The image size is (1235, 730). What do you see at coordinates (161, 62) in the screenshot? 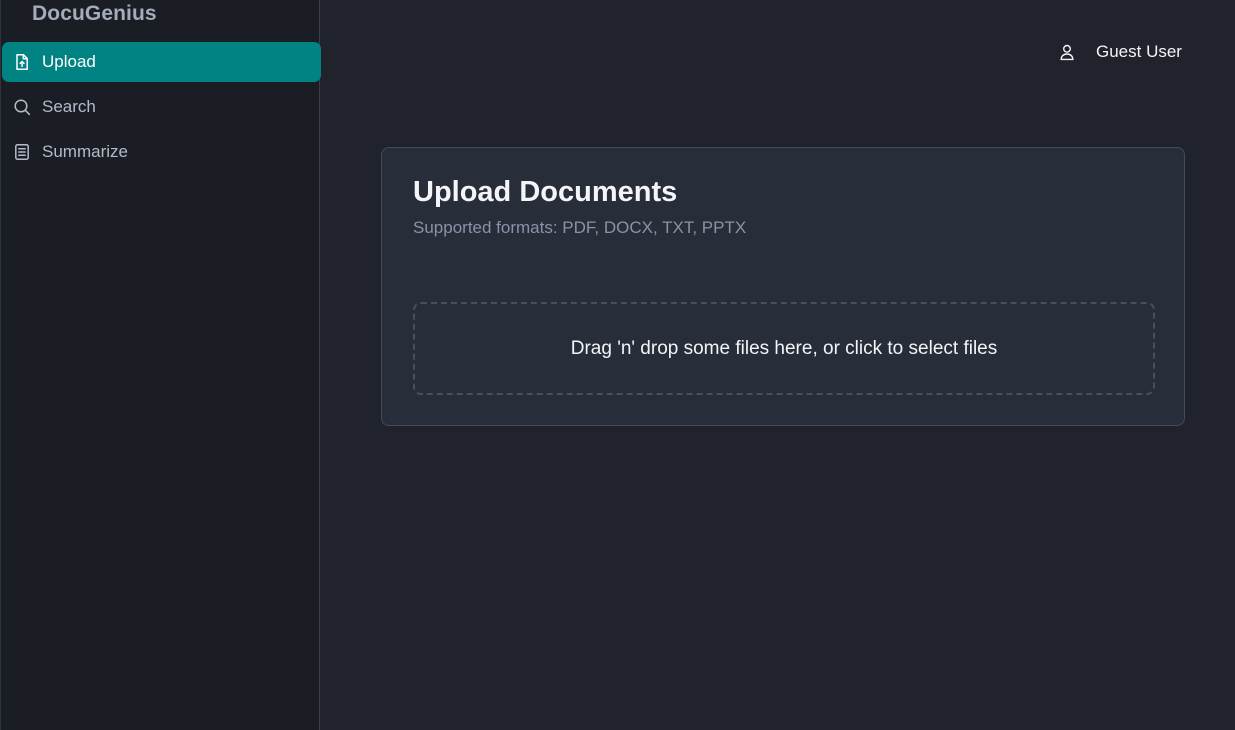
I see `sidebar-item-upload: Upload` at bounding box center [161, 62].